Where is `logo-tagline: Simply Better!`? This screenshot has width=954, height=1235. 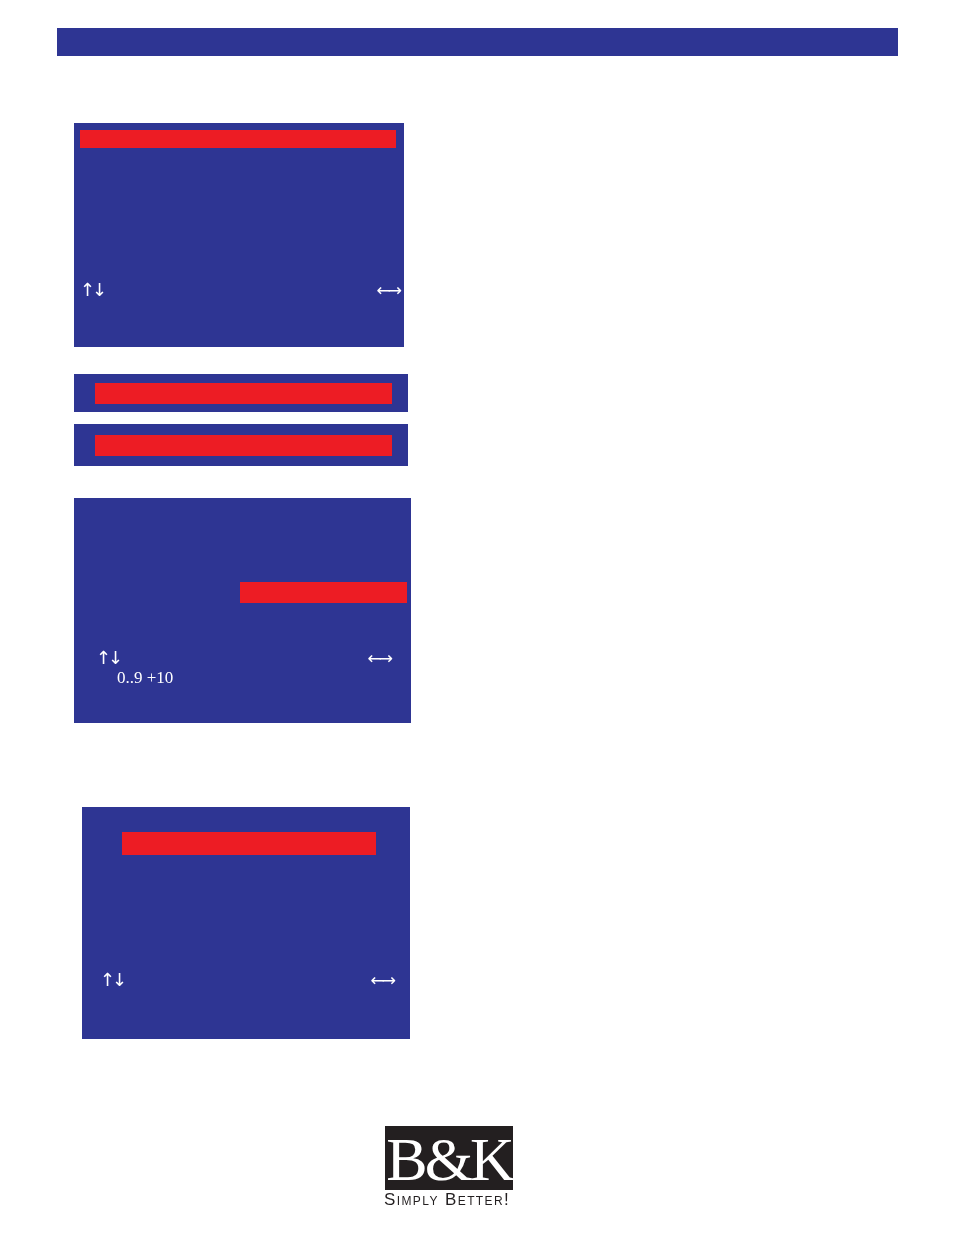
logo-tagline: Simply Better! is located at coordinates (447, 1200).